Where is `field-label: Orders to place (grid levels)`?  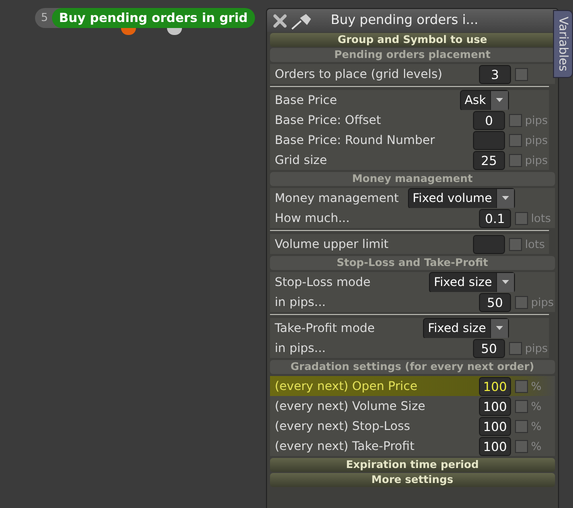 field-label: Orders to place (grid levels) is located at coordinates (359, 74).